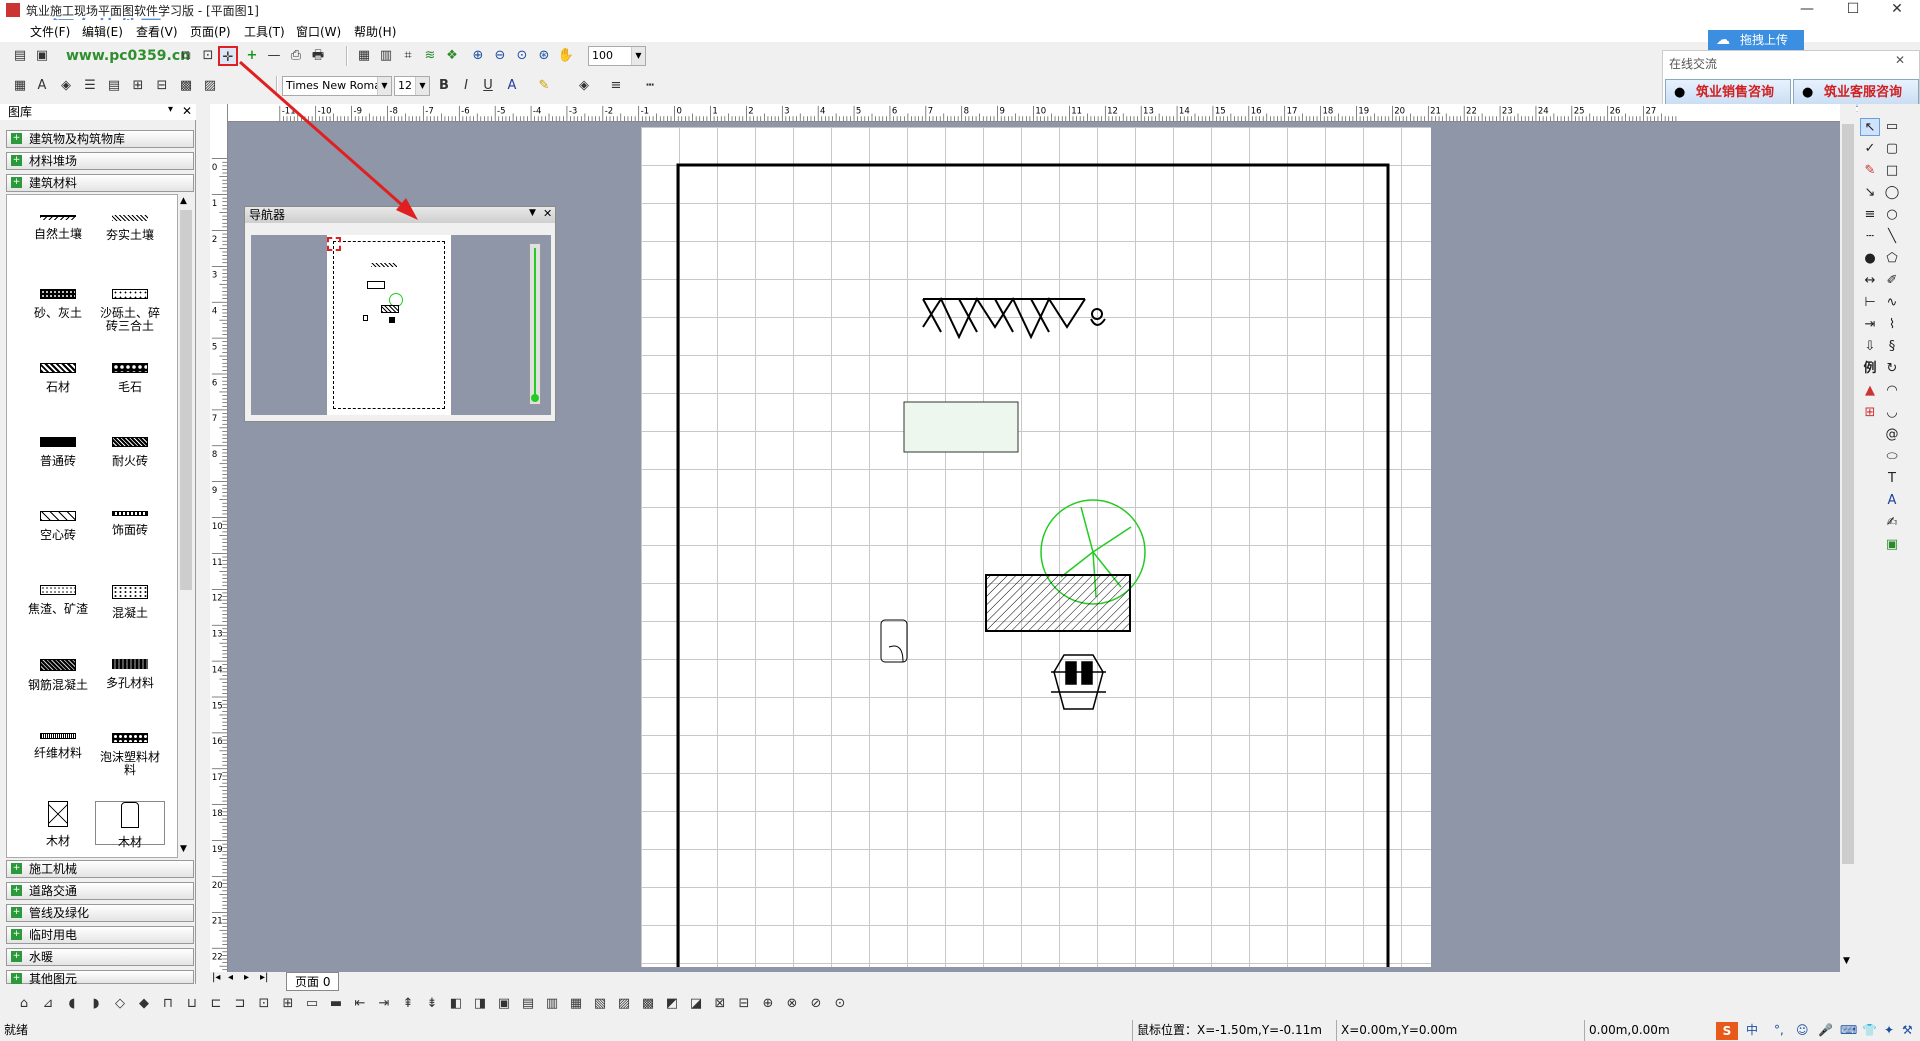 The image size is (1920, 1041). Describe the element at coordinates (1870, 127) in the screenshot. I see `select-icon: ↖` at that location.